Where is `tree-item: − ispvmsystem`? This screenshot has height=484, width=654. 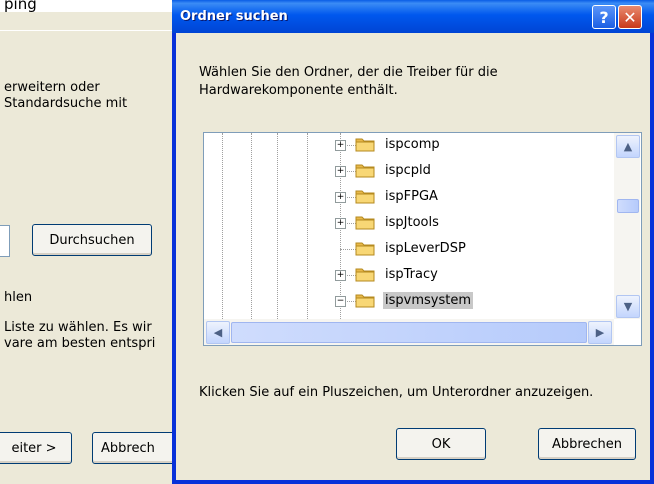
tree-item: − ispvmsystem is located at coordinates (409, 302).